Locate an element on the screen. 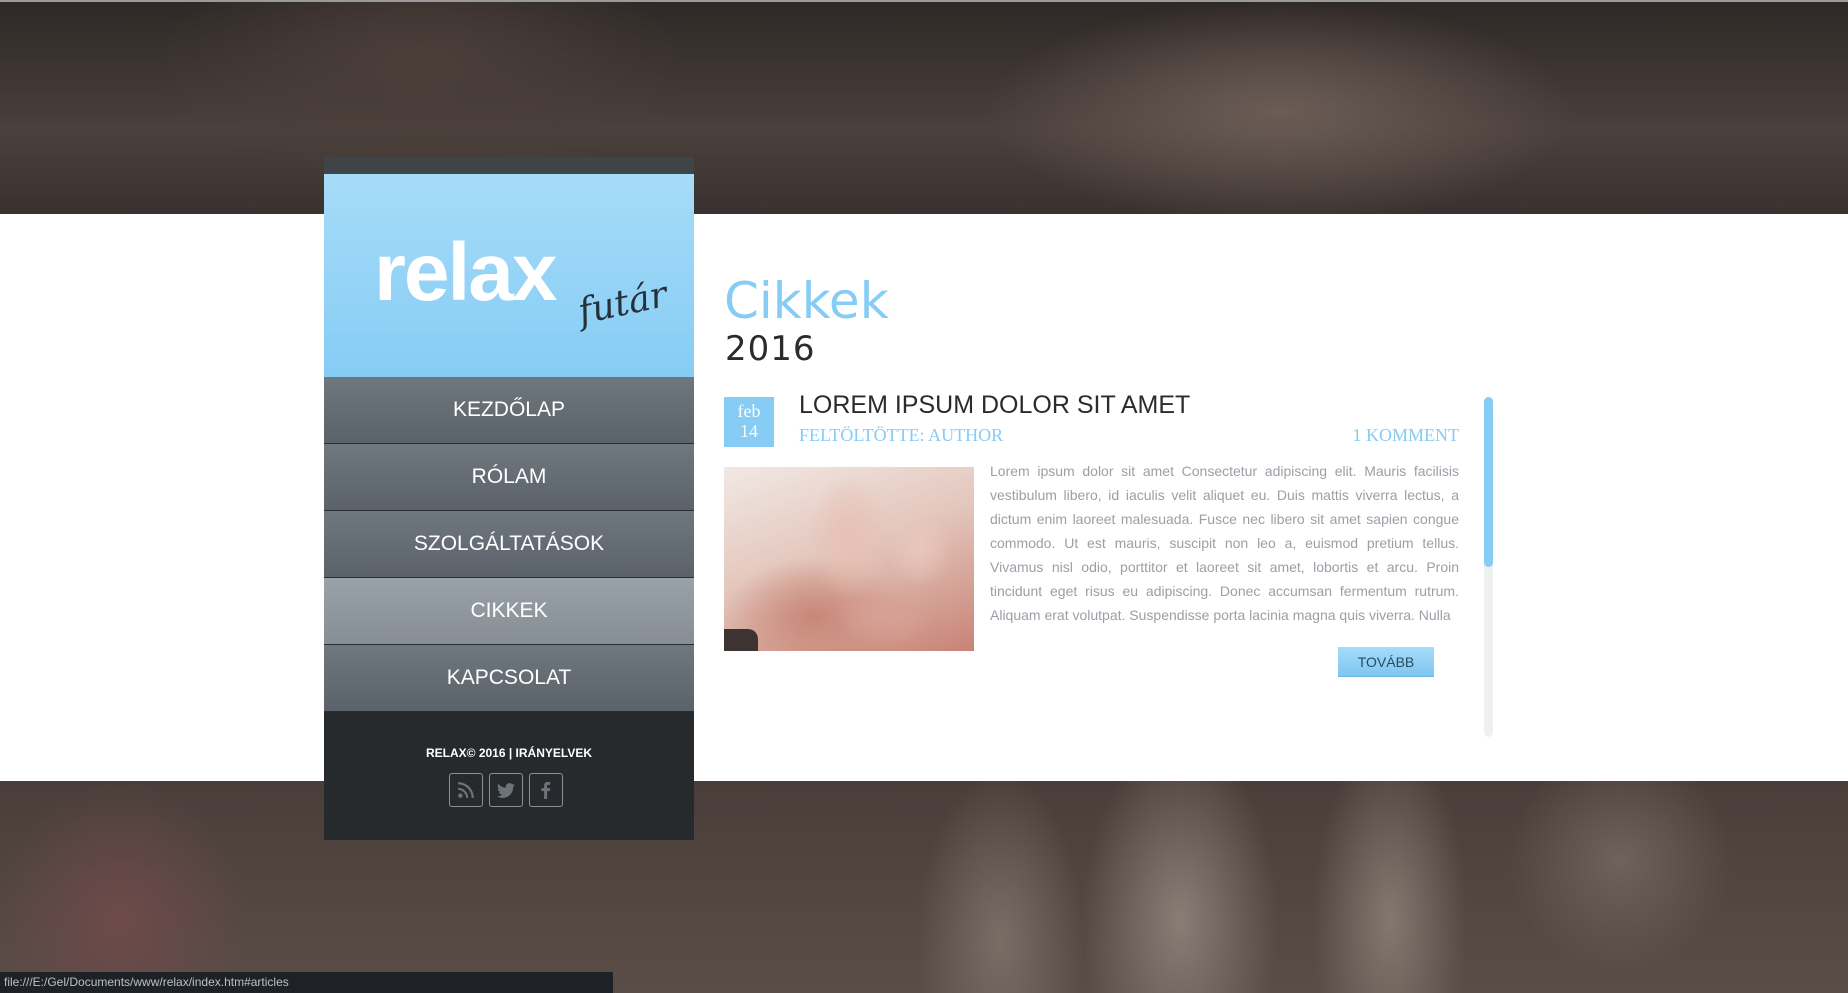  article-image is located at coordinates (849, 559).